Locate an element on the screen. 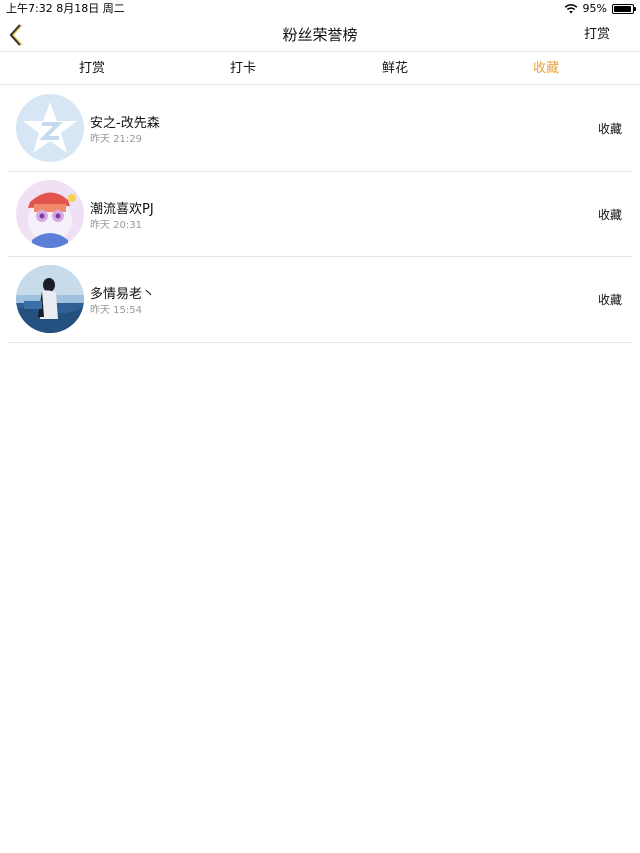 This screenshot has width=640, height=853. nav-bar: 粉丝荣誉榜 打赏 is located at coordinates (320, 35).